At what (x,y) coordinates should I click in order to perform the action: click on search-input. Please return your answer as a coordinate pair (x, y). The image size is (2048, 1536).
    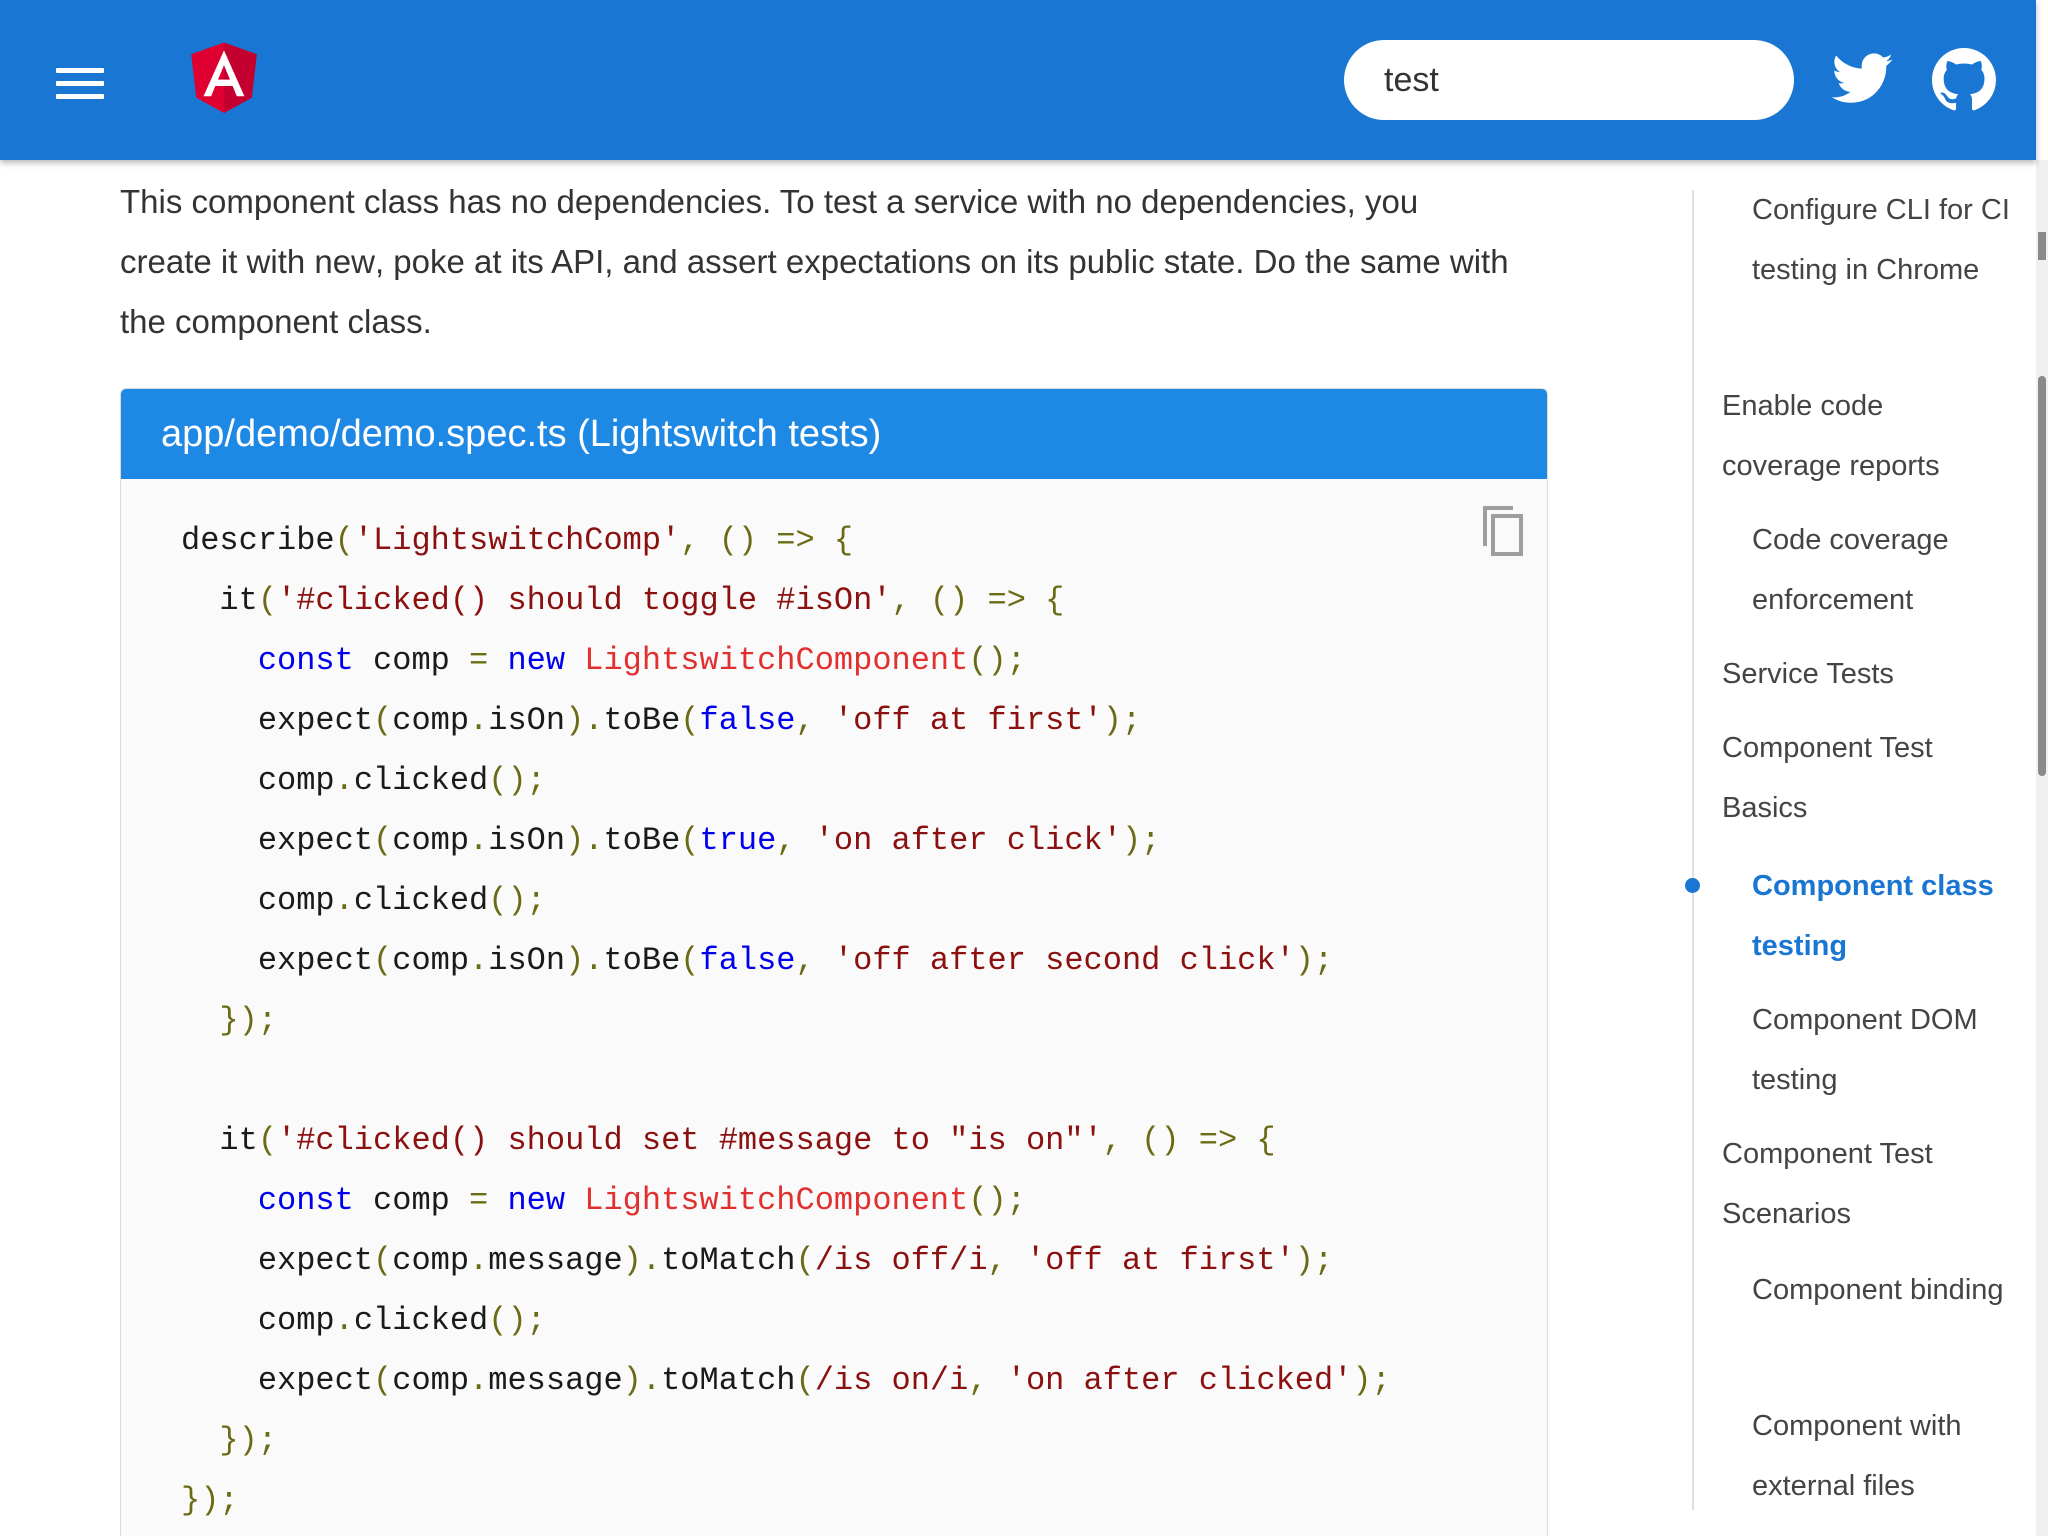
    Looking at the image, I should click on (1569, 80).